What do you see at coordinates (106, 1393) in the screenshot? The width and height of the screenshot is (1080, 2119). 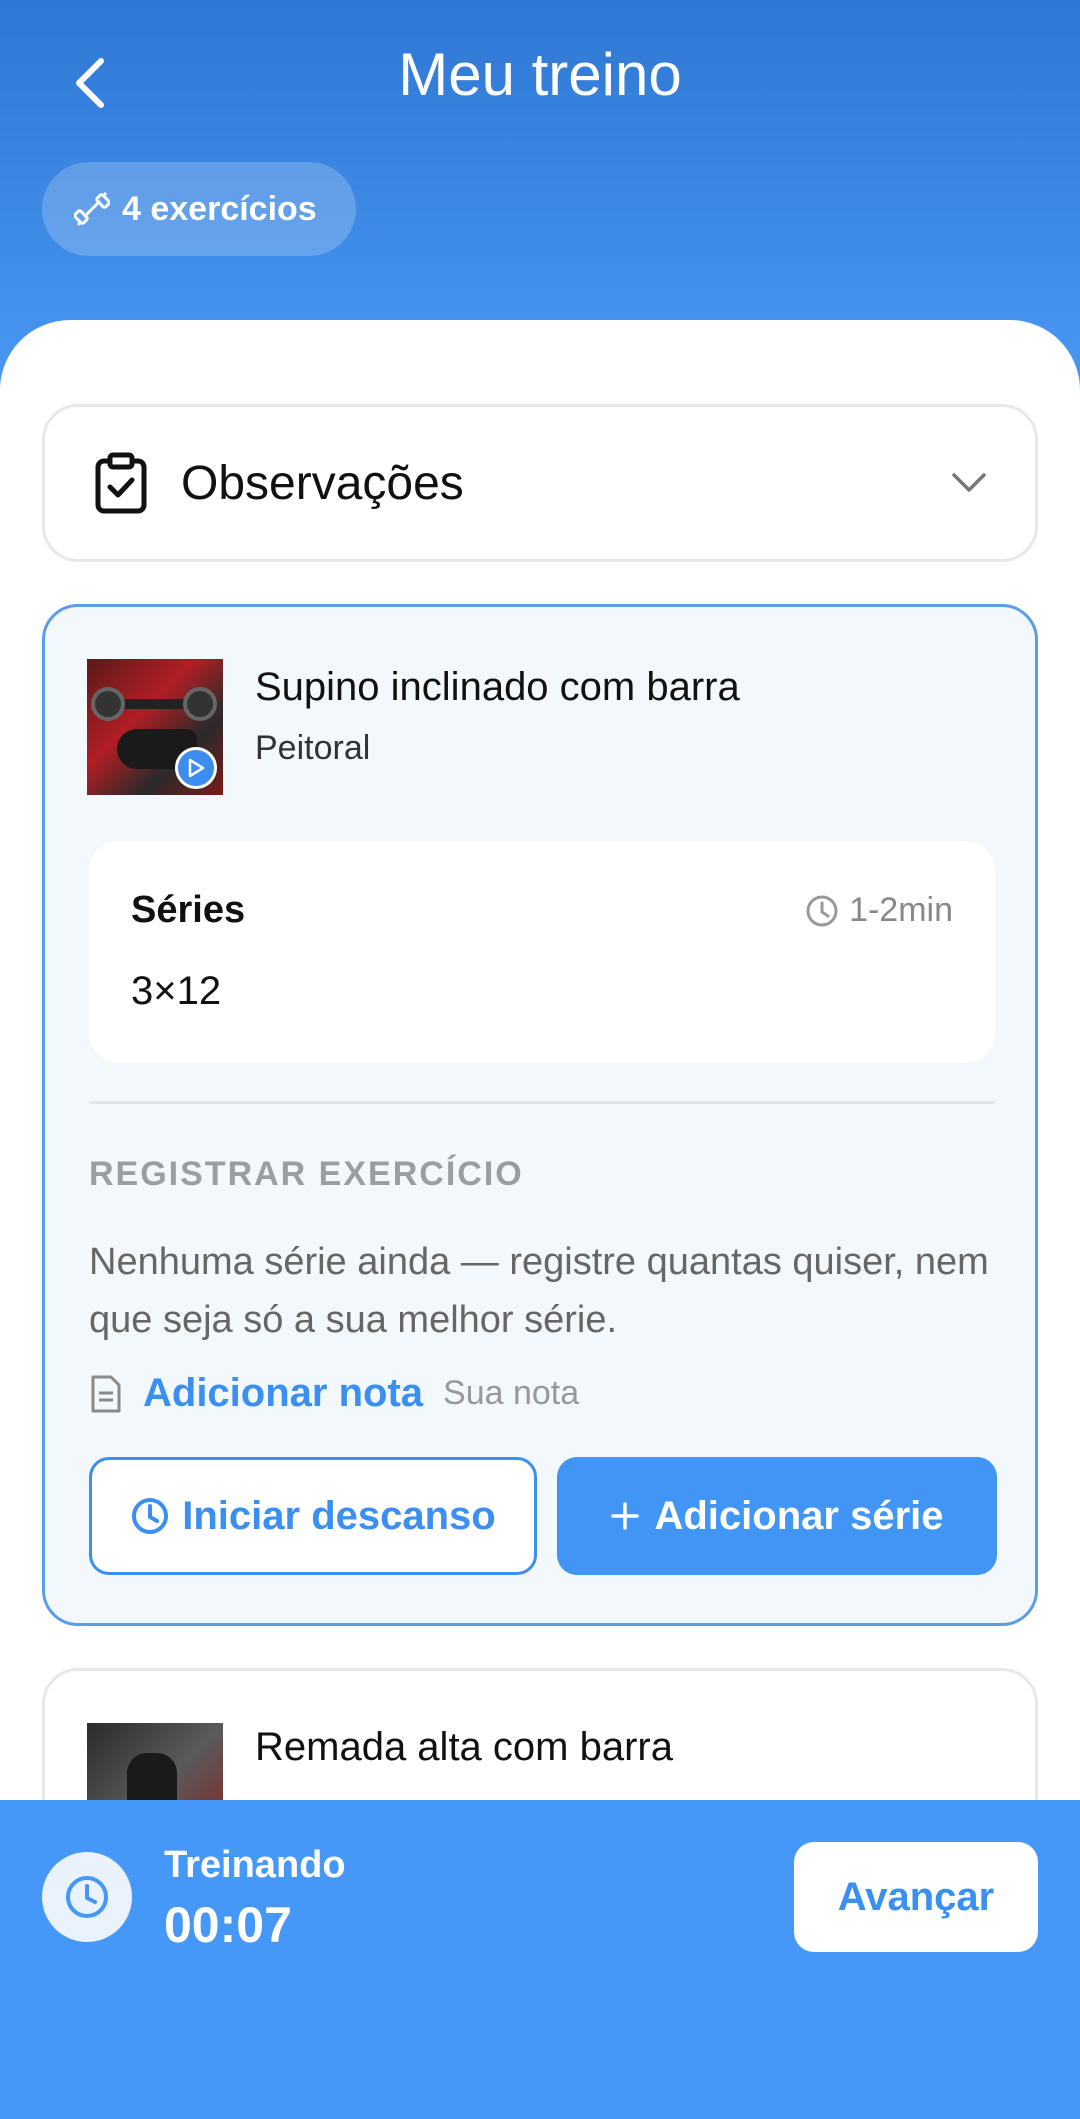 I see `document-icon` at bounding box center [106, 1393].